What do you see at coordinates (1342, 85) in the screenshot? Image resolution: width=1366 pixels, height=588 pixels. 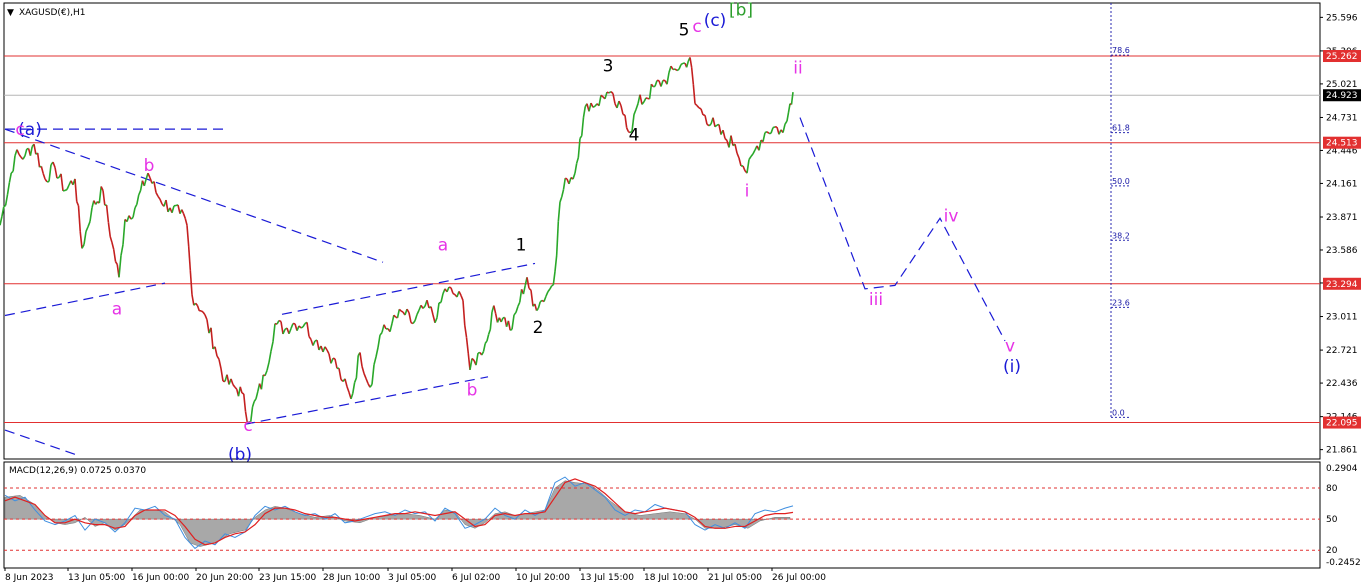 I see `y-tick-label: 25.021` at bounding box center [1342, 85].